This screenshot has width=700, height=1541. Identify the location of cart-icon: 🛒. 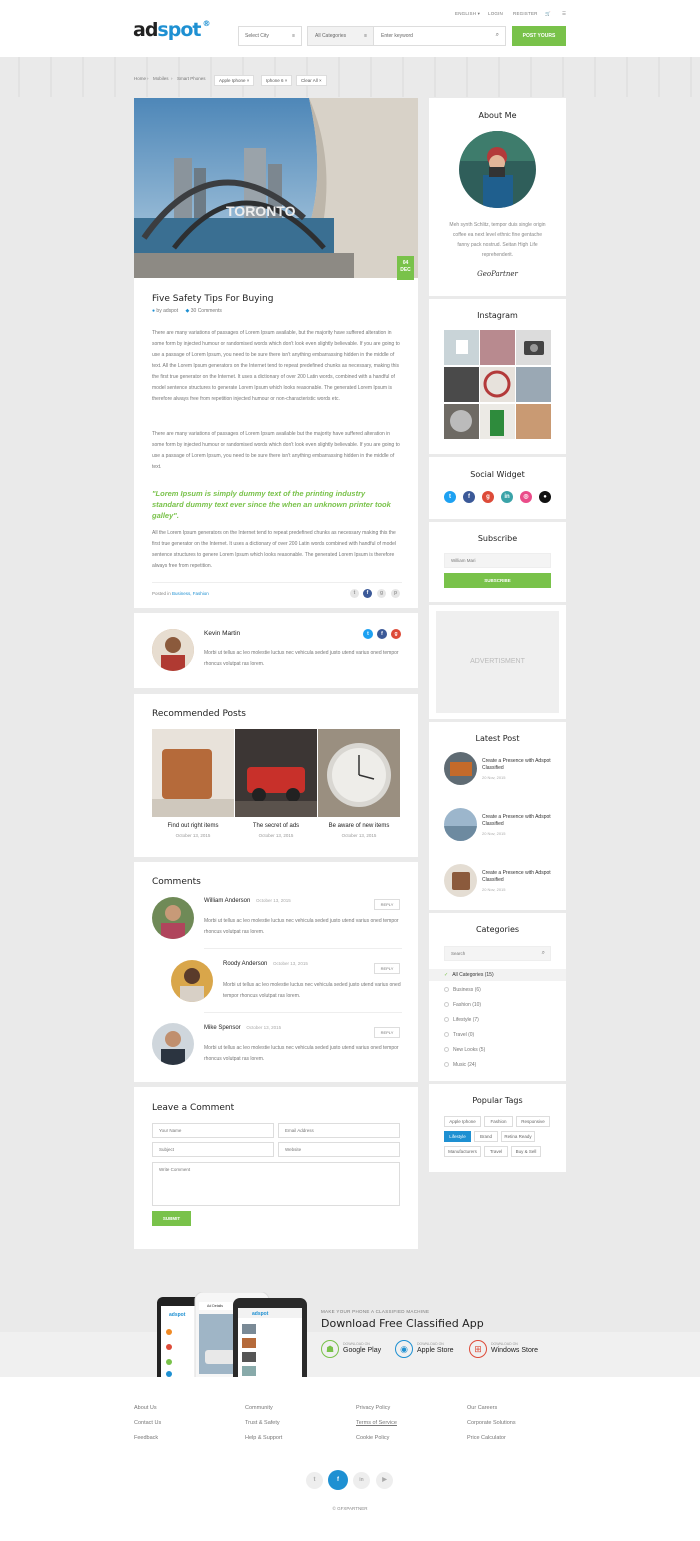
(548, 14).